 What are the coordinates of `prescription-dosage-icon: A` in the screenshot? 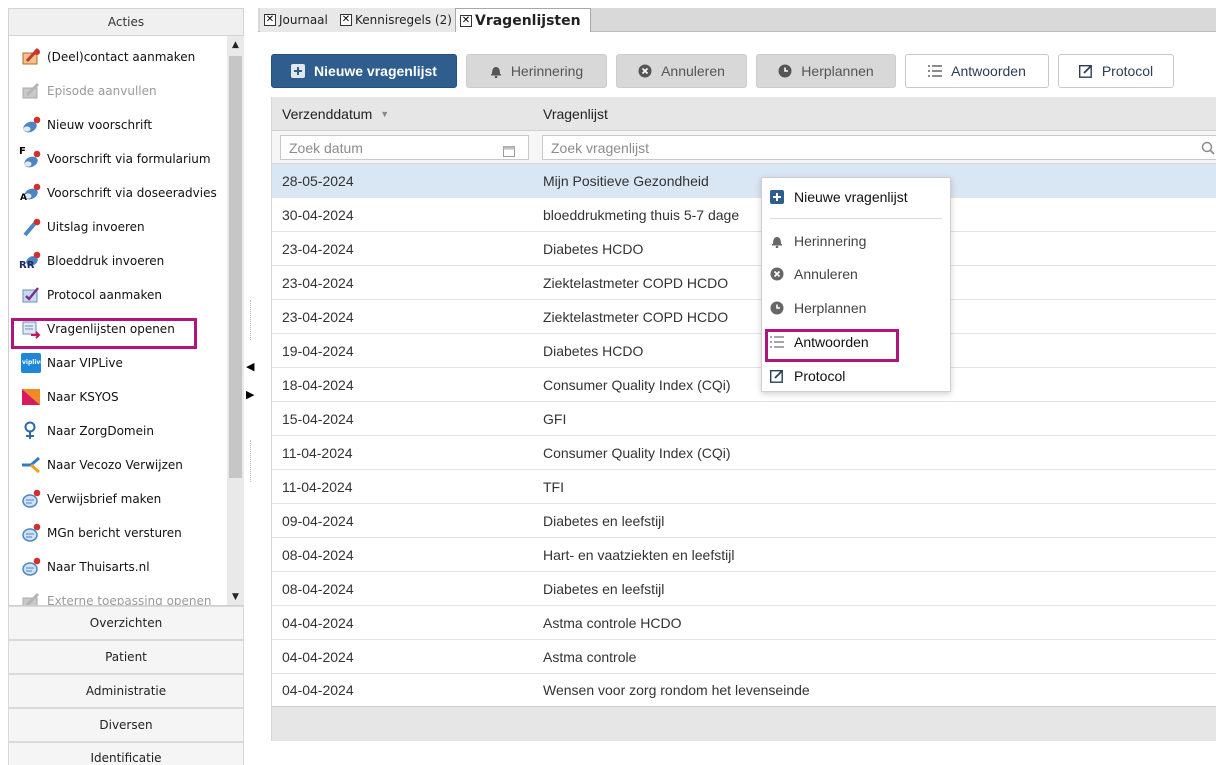 It's located at (30, 193).